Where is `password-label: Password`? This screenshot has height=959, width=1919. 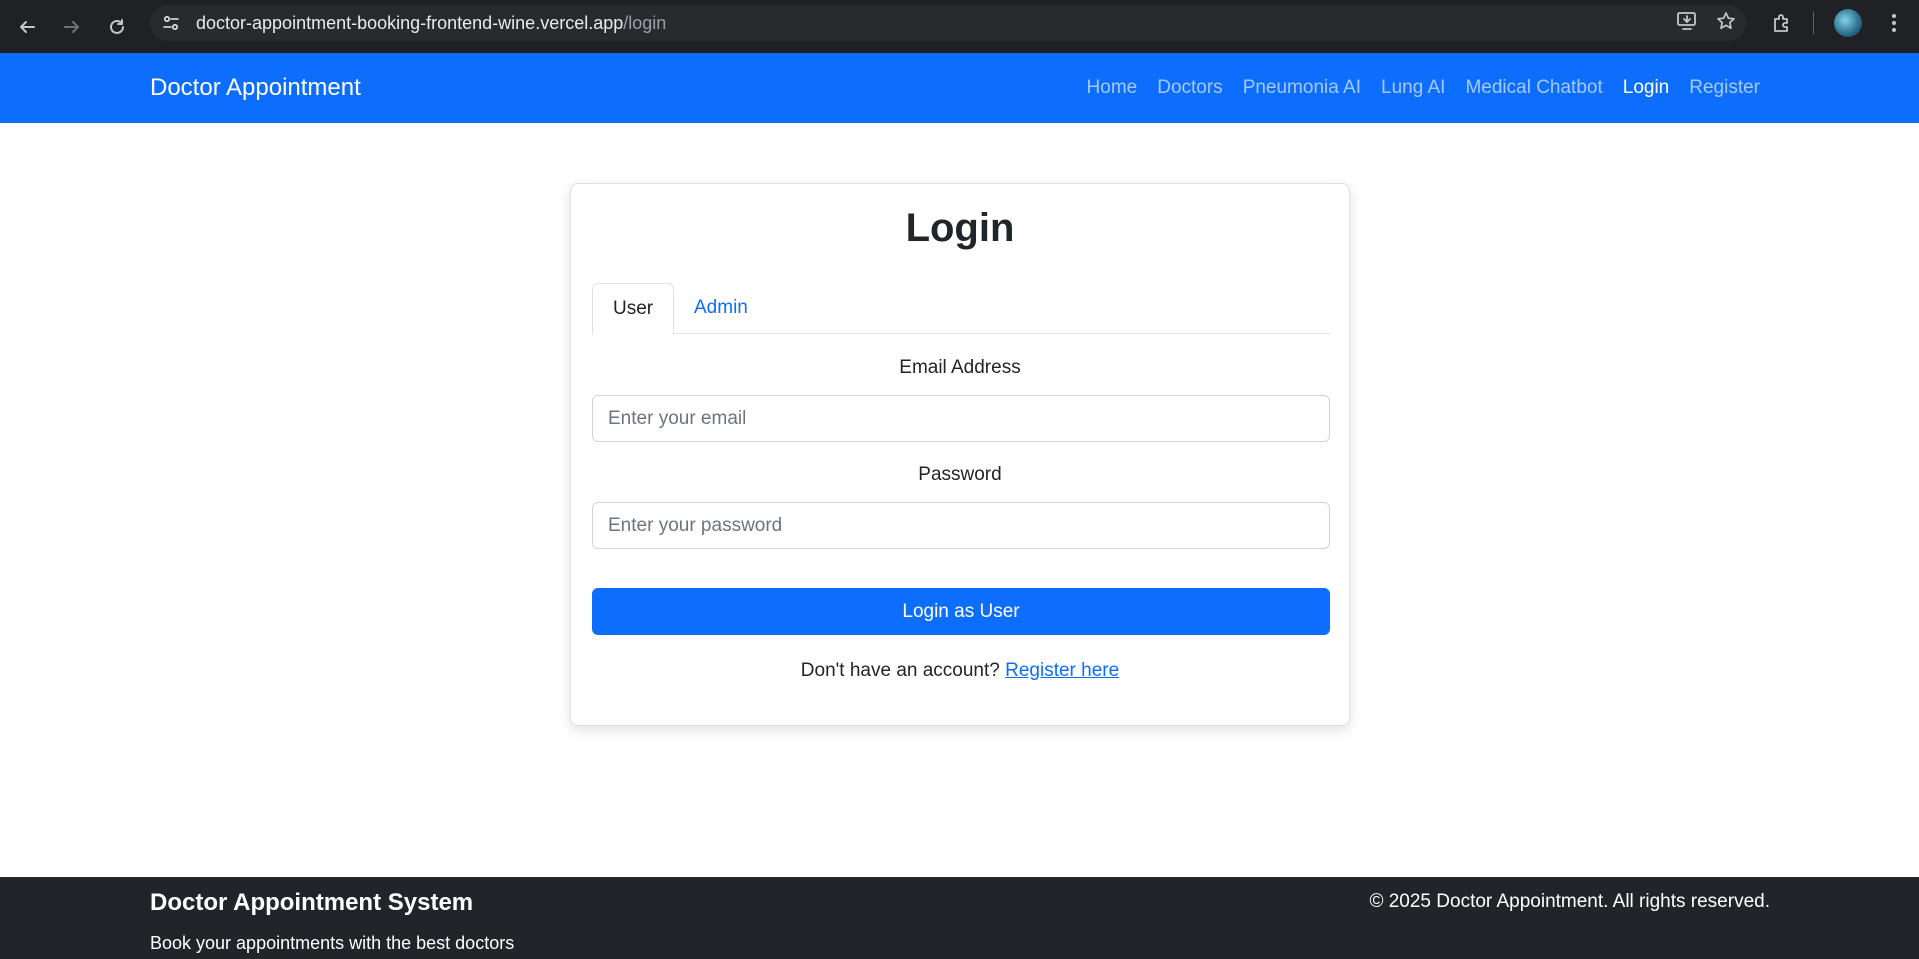 password-label: Password is located at coordinates (960, 474).